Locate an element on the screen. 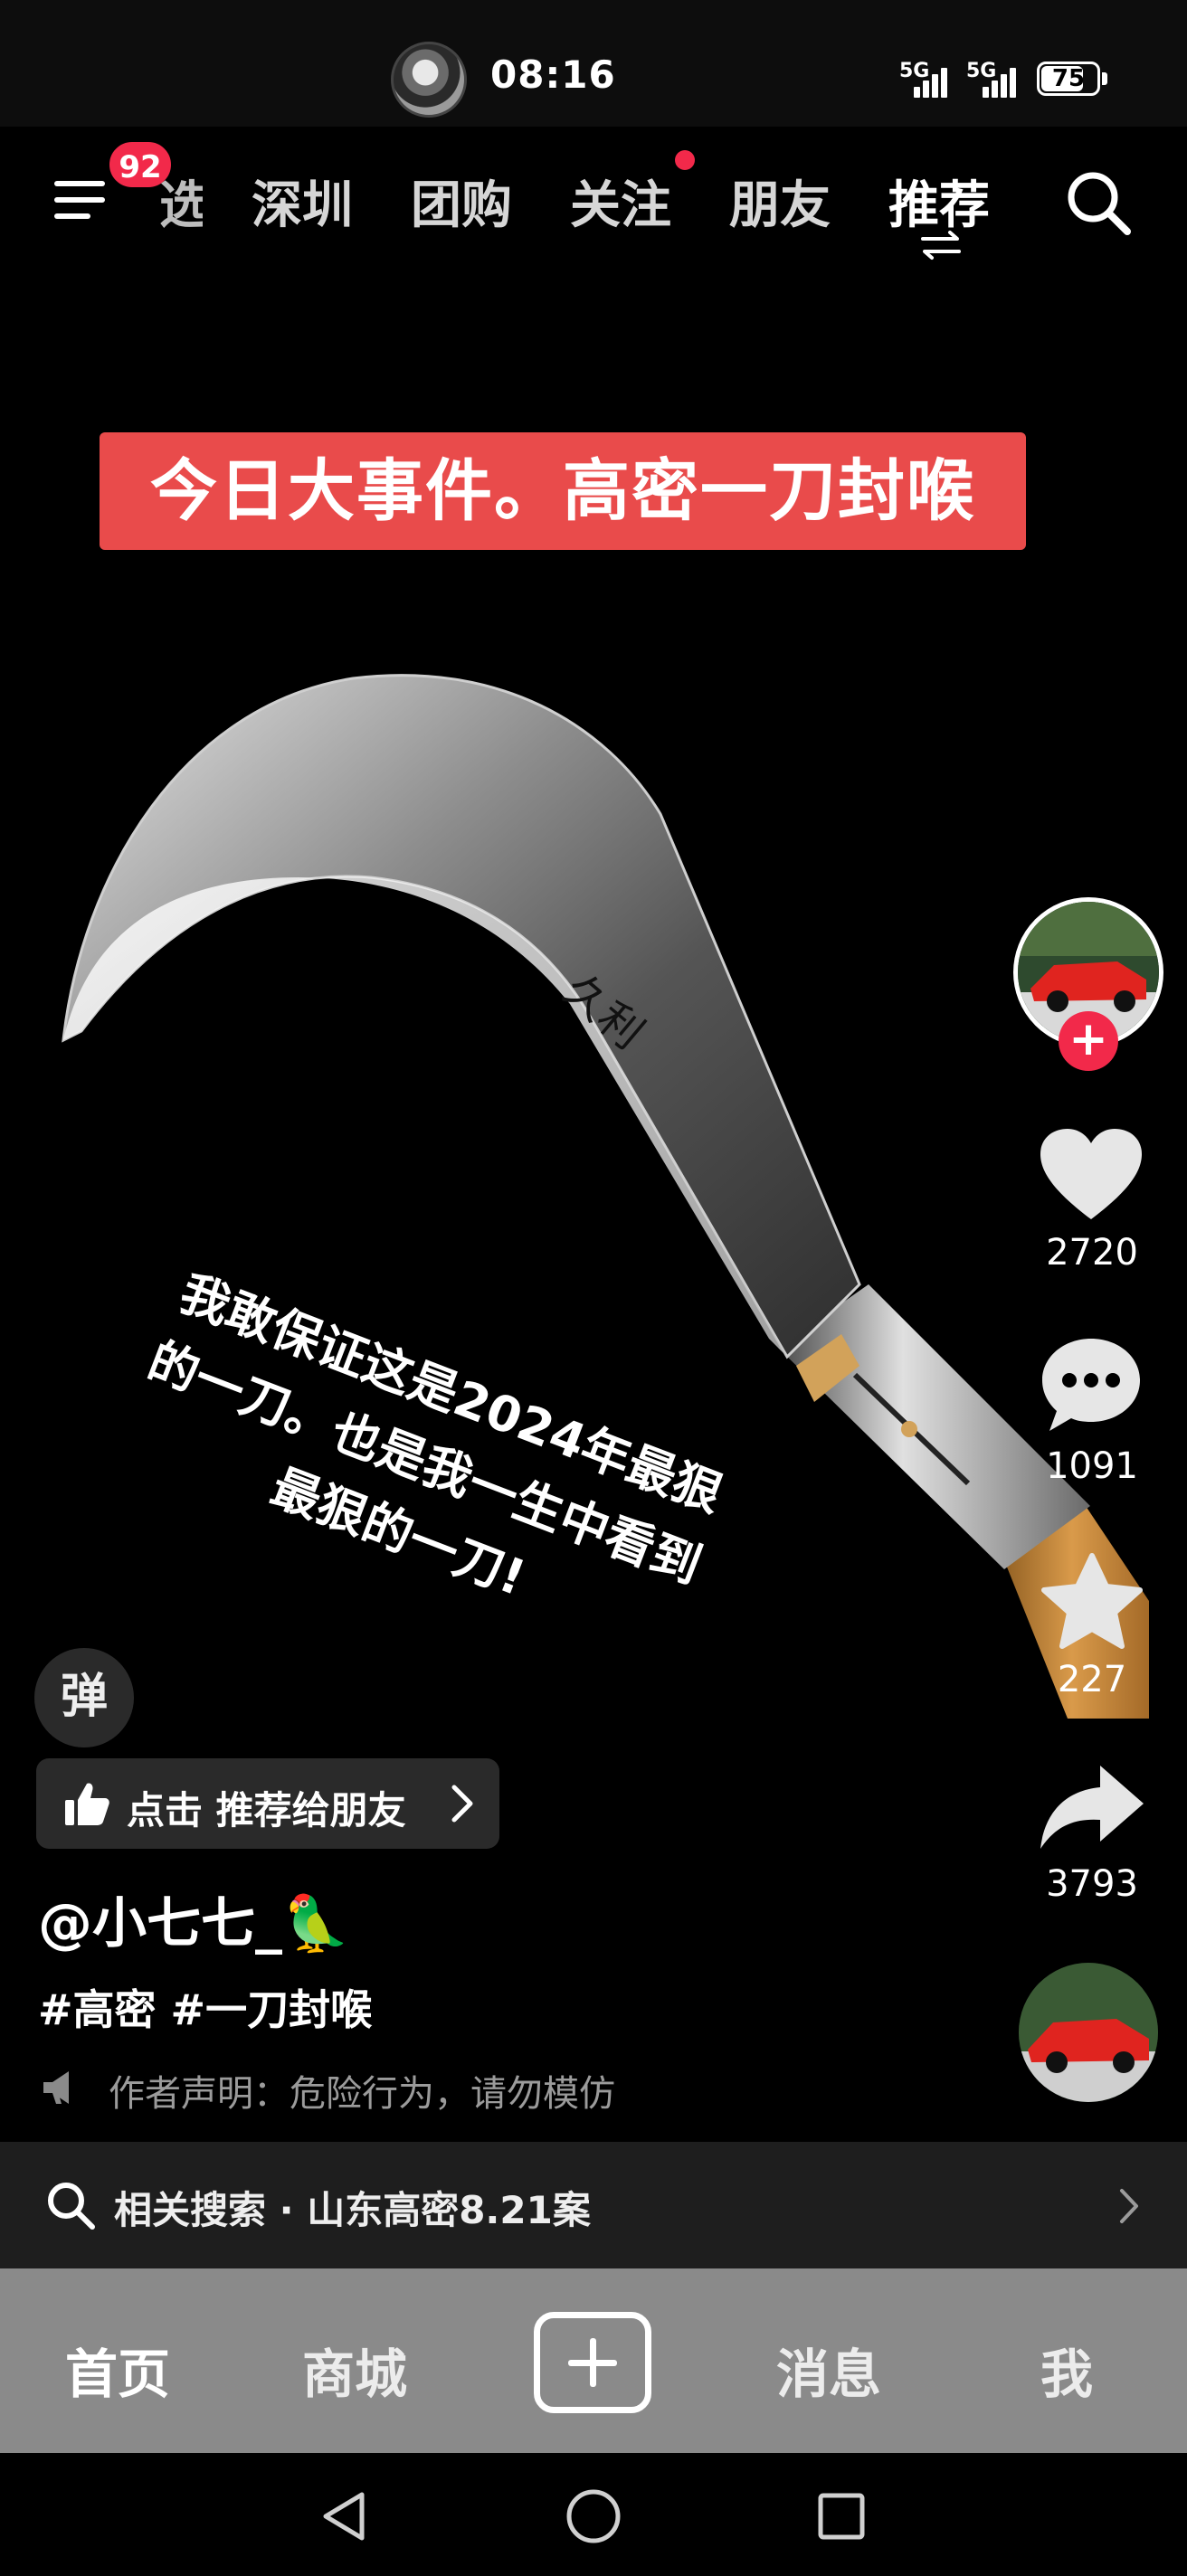 The image size is (1187, 2576). tab-me: 我 is located at coordinates (1066, 2370).